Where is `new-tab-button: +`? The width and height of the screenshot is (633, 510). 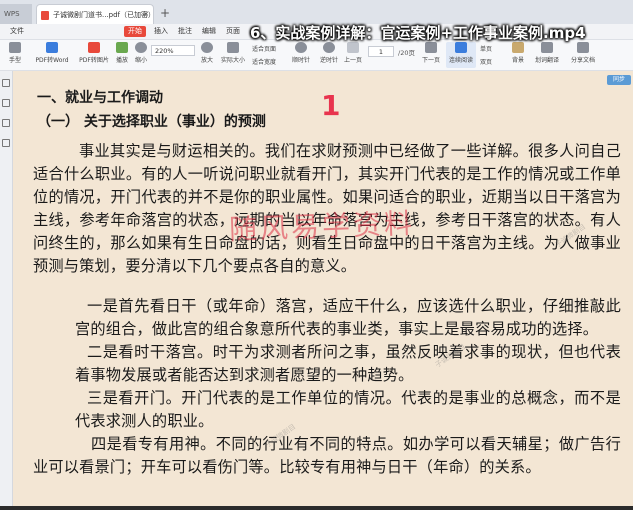 new-tab-button: + is located at coordinates (165, 13).